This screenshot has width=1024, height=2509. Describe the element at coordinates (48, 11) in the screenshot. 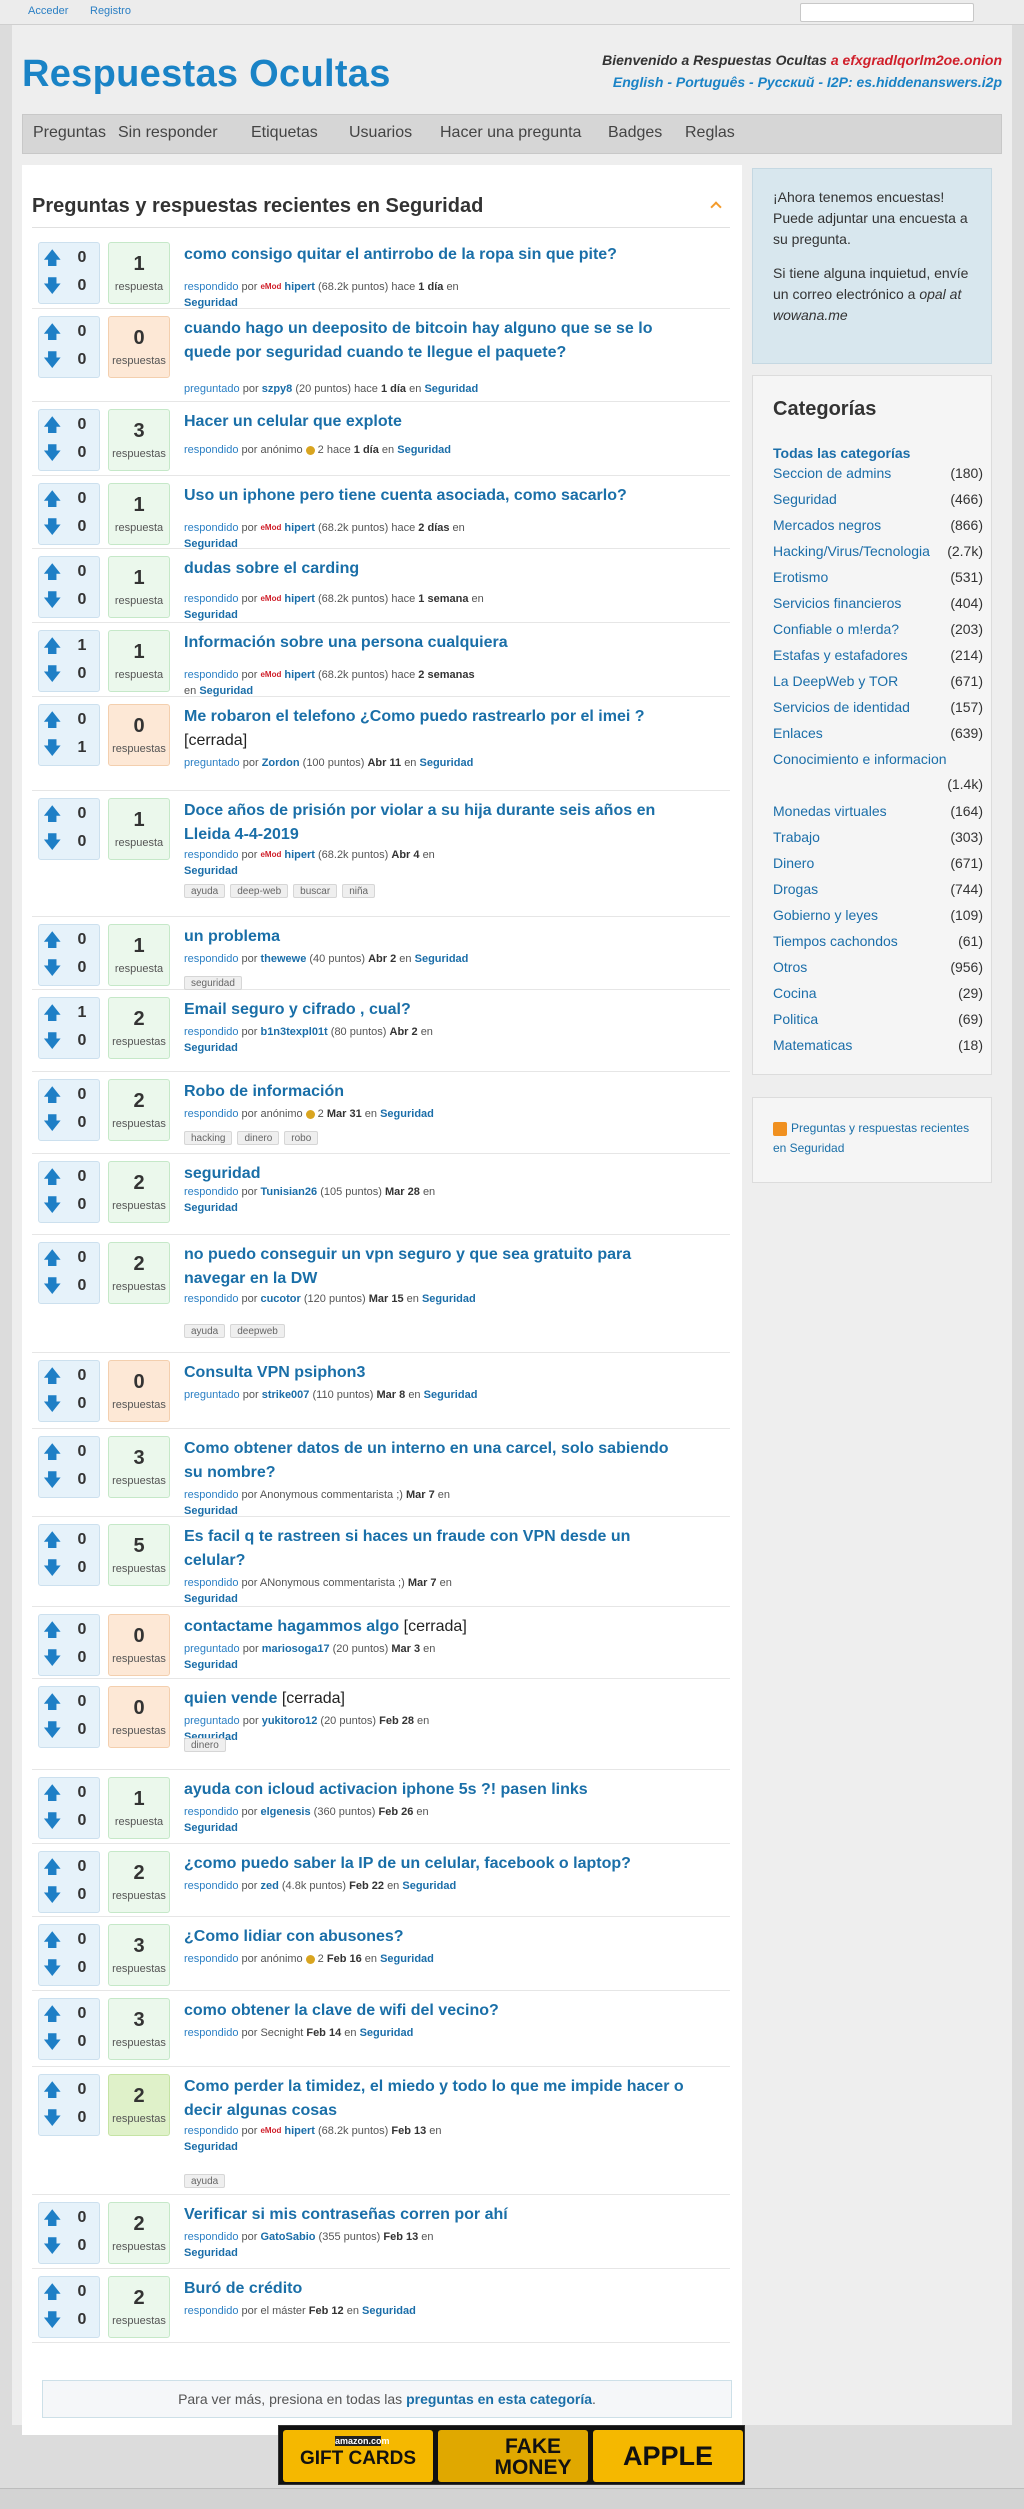

I see `login-link: Acceder` at that location.